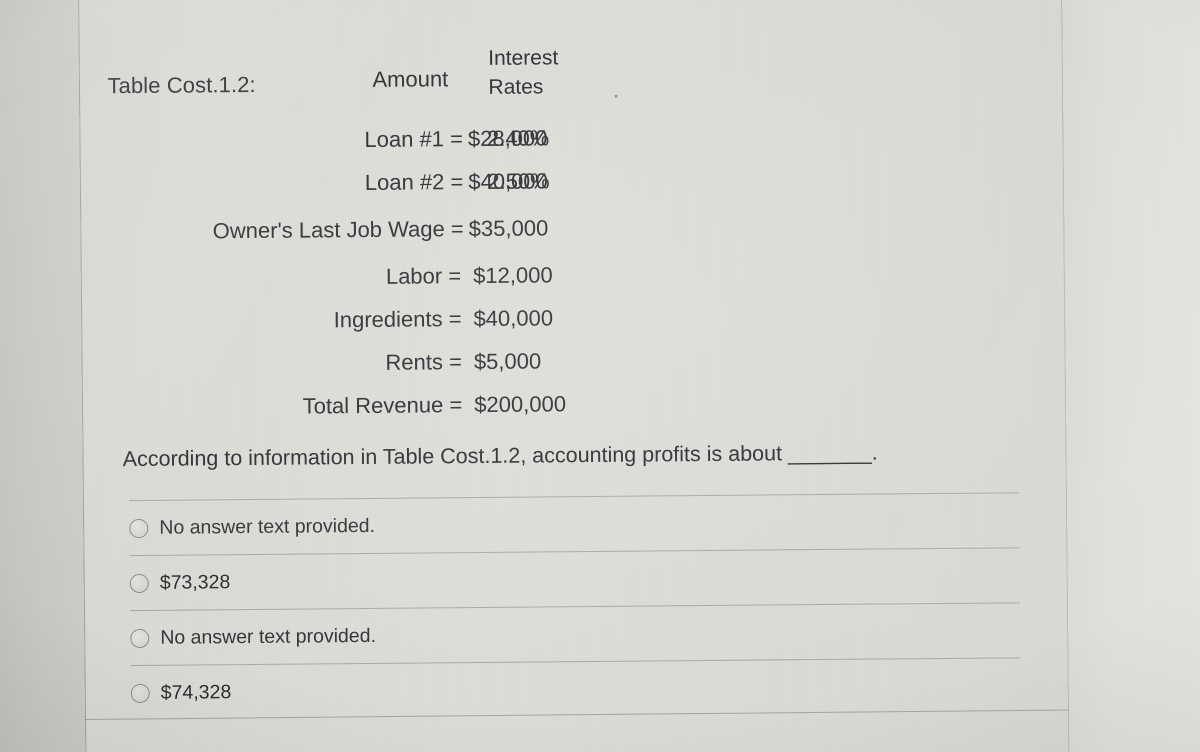 Image resolution: width=1200 pixels, height=752 pixels. Describe the element at coordinates (541, 72) in the screenshot. I see `column-header-interest-rates: Interest Rates` at that location.